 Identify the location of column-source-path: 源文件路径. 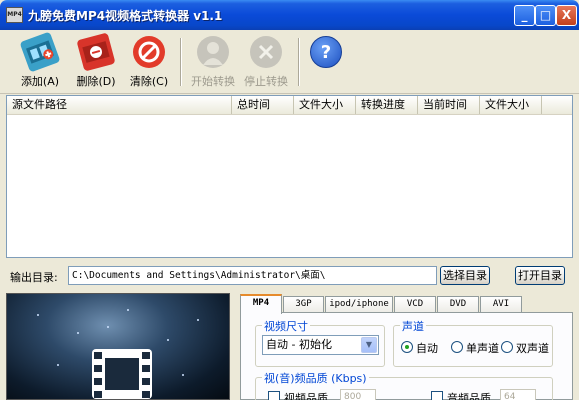
(119, 105).